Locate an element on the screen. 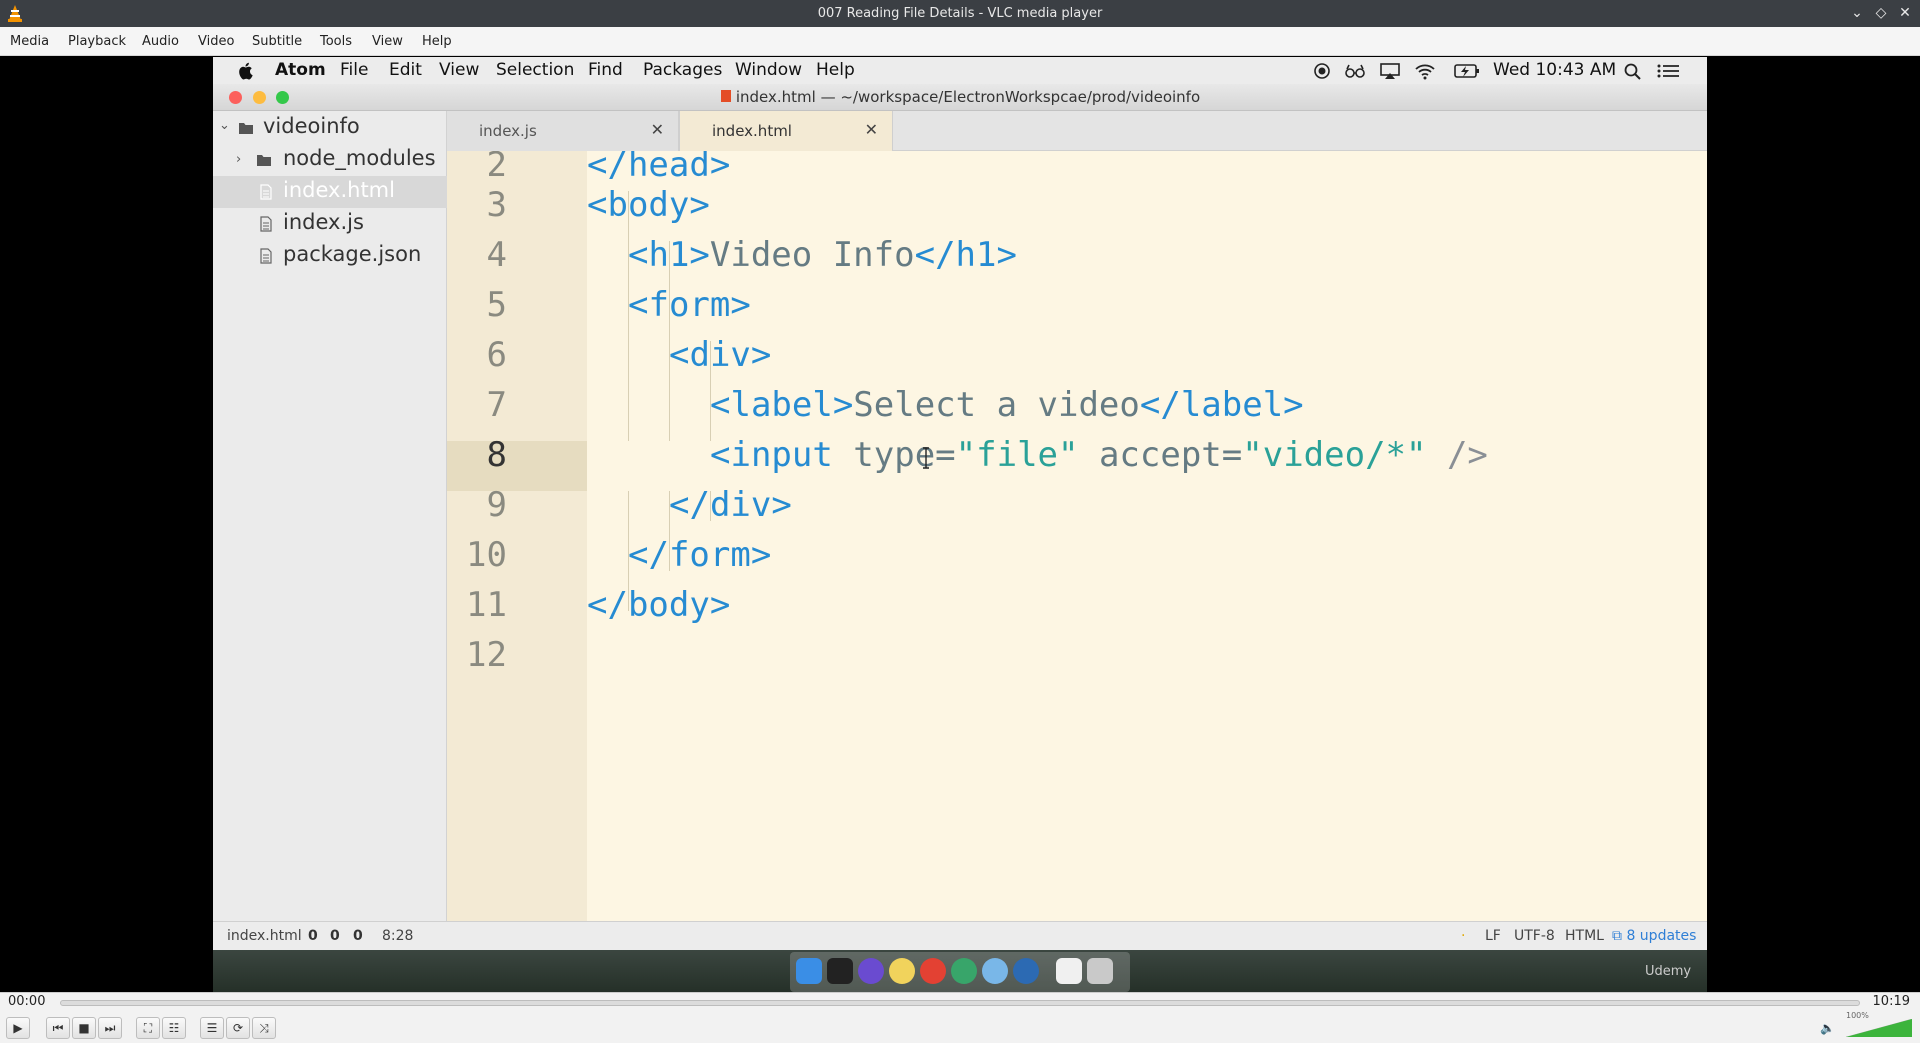 This screenshot has width=1920, height=1043. tab-index-js: index.js ✕ is located at coordinates (563, 131).